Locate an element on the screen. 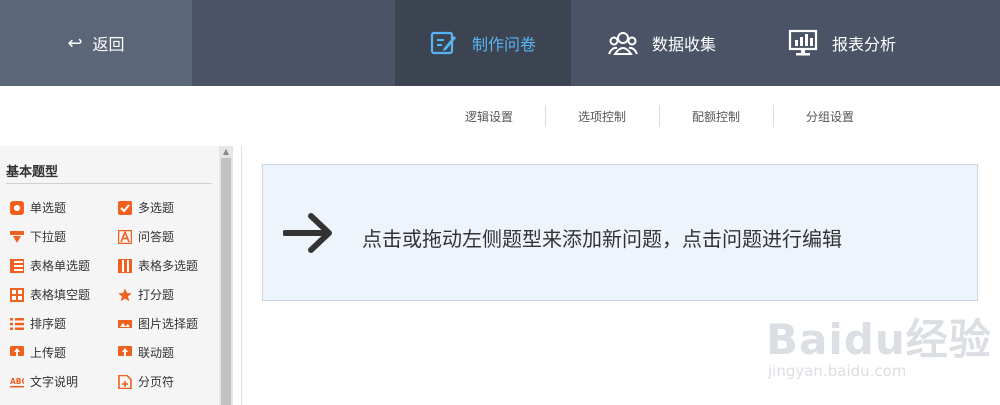  panel-scrollbar: ▲ is located at coordinates (226, 275).